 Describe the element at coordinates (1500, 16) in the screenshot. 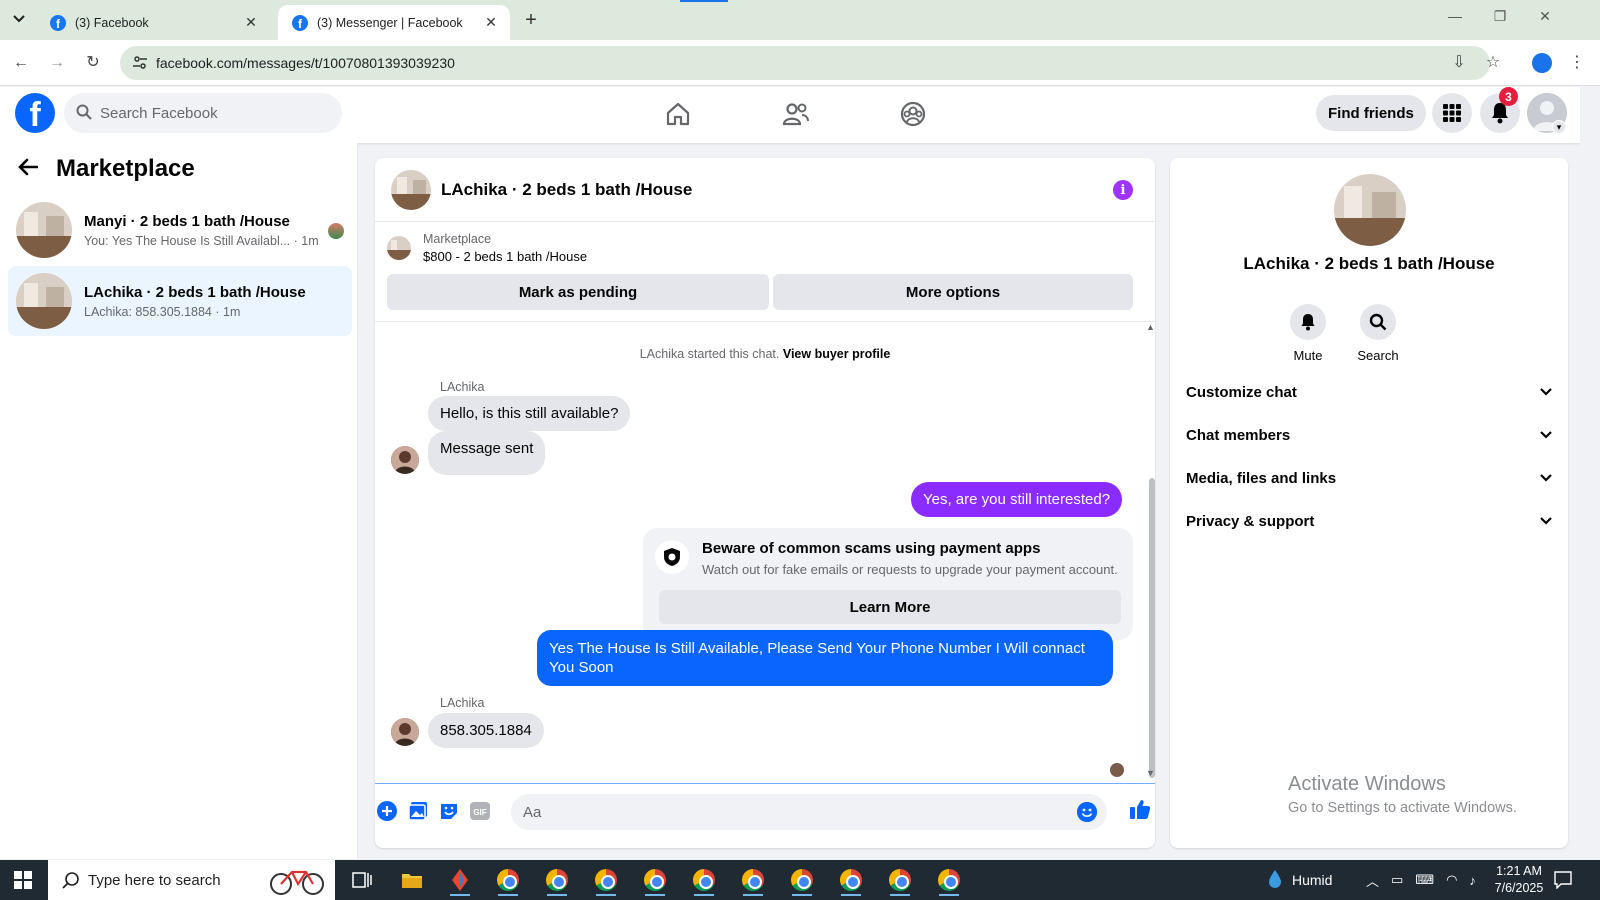

I see `restore-icon: ❐` at that location.